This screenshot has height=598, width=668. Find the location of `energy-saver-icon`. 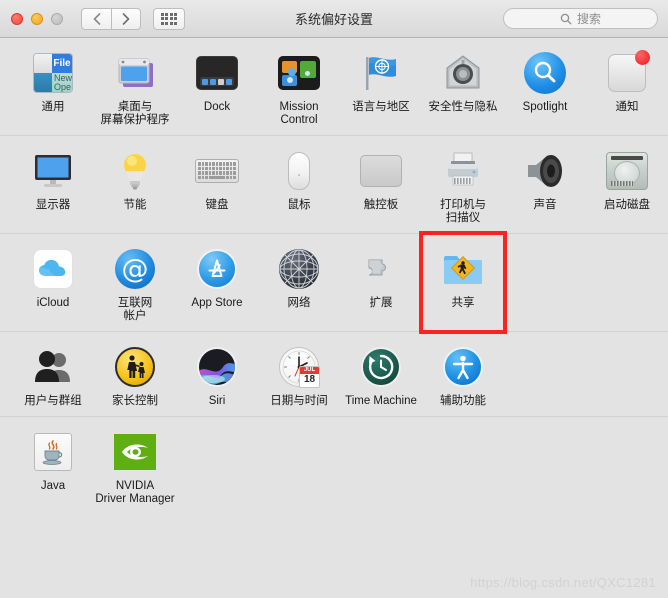

energy-saver-icon is located at coordinates (135, 171).